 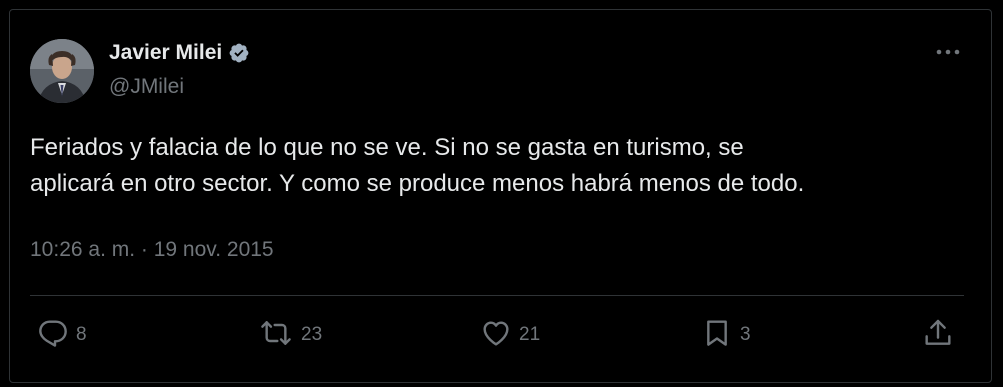 I want to click on share-button, so click(x=938, y=333).